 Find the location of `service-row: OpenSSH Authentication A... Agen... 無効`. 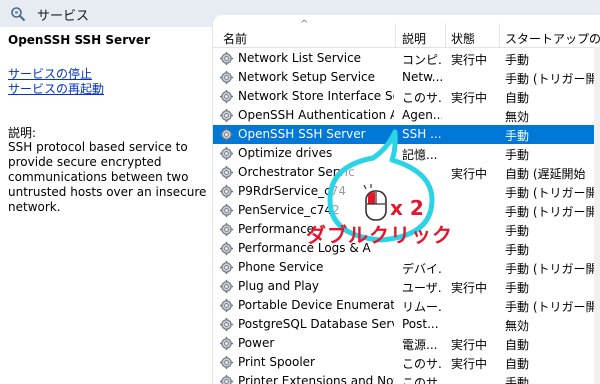

service-row: OpenSSH Authentication A... Agen... 無効 is located at coordinates (406, 115).